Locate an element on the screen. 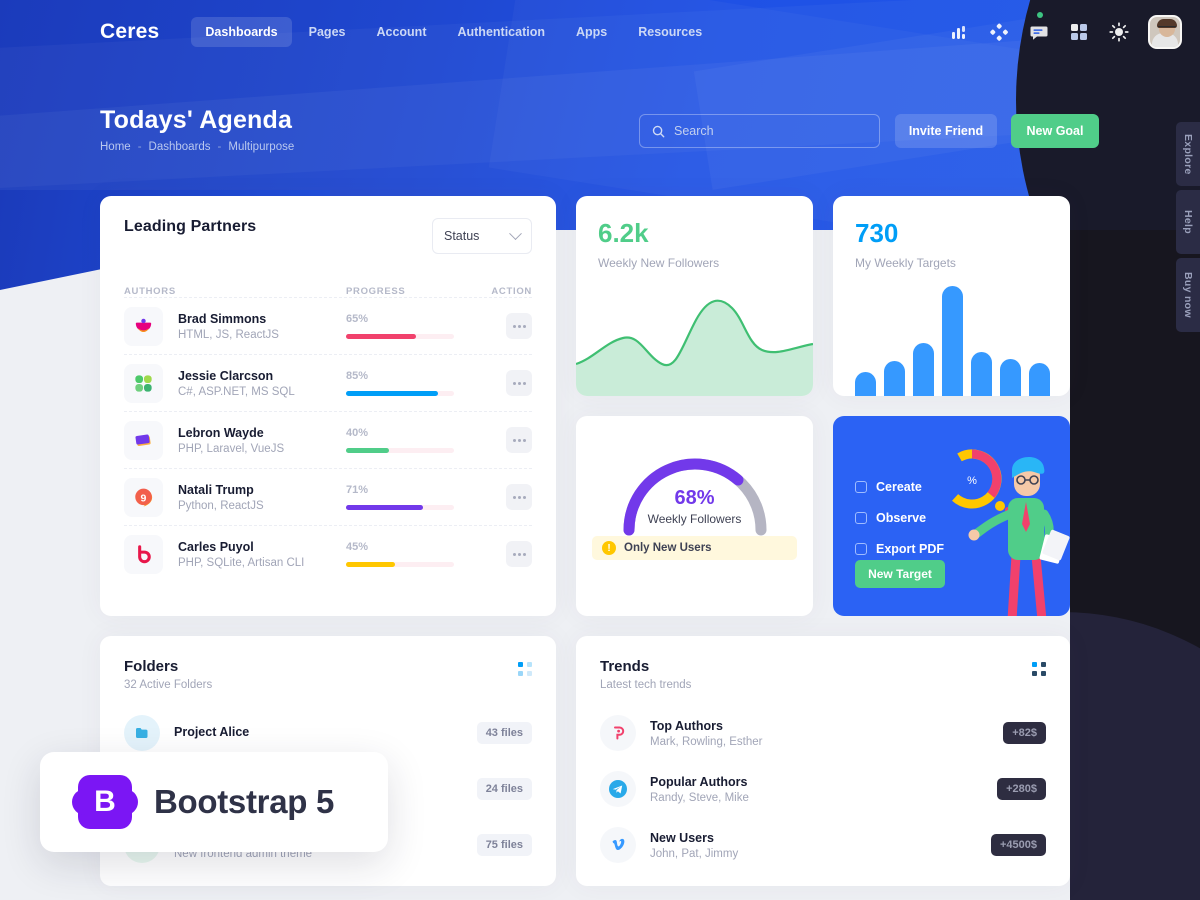  bootstrap-badge: B Bootstrap 5 is located at coordinates (214, 802).